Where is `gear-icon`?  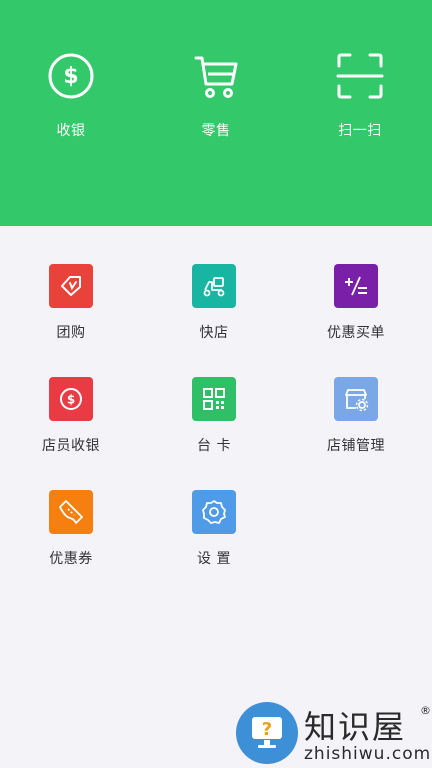
gear-icon is located at coordinates (214, 512).